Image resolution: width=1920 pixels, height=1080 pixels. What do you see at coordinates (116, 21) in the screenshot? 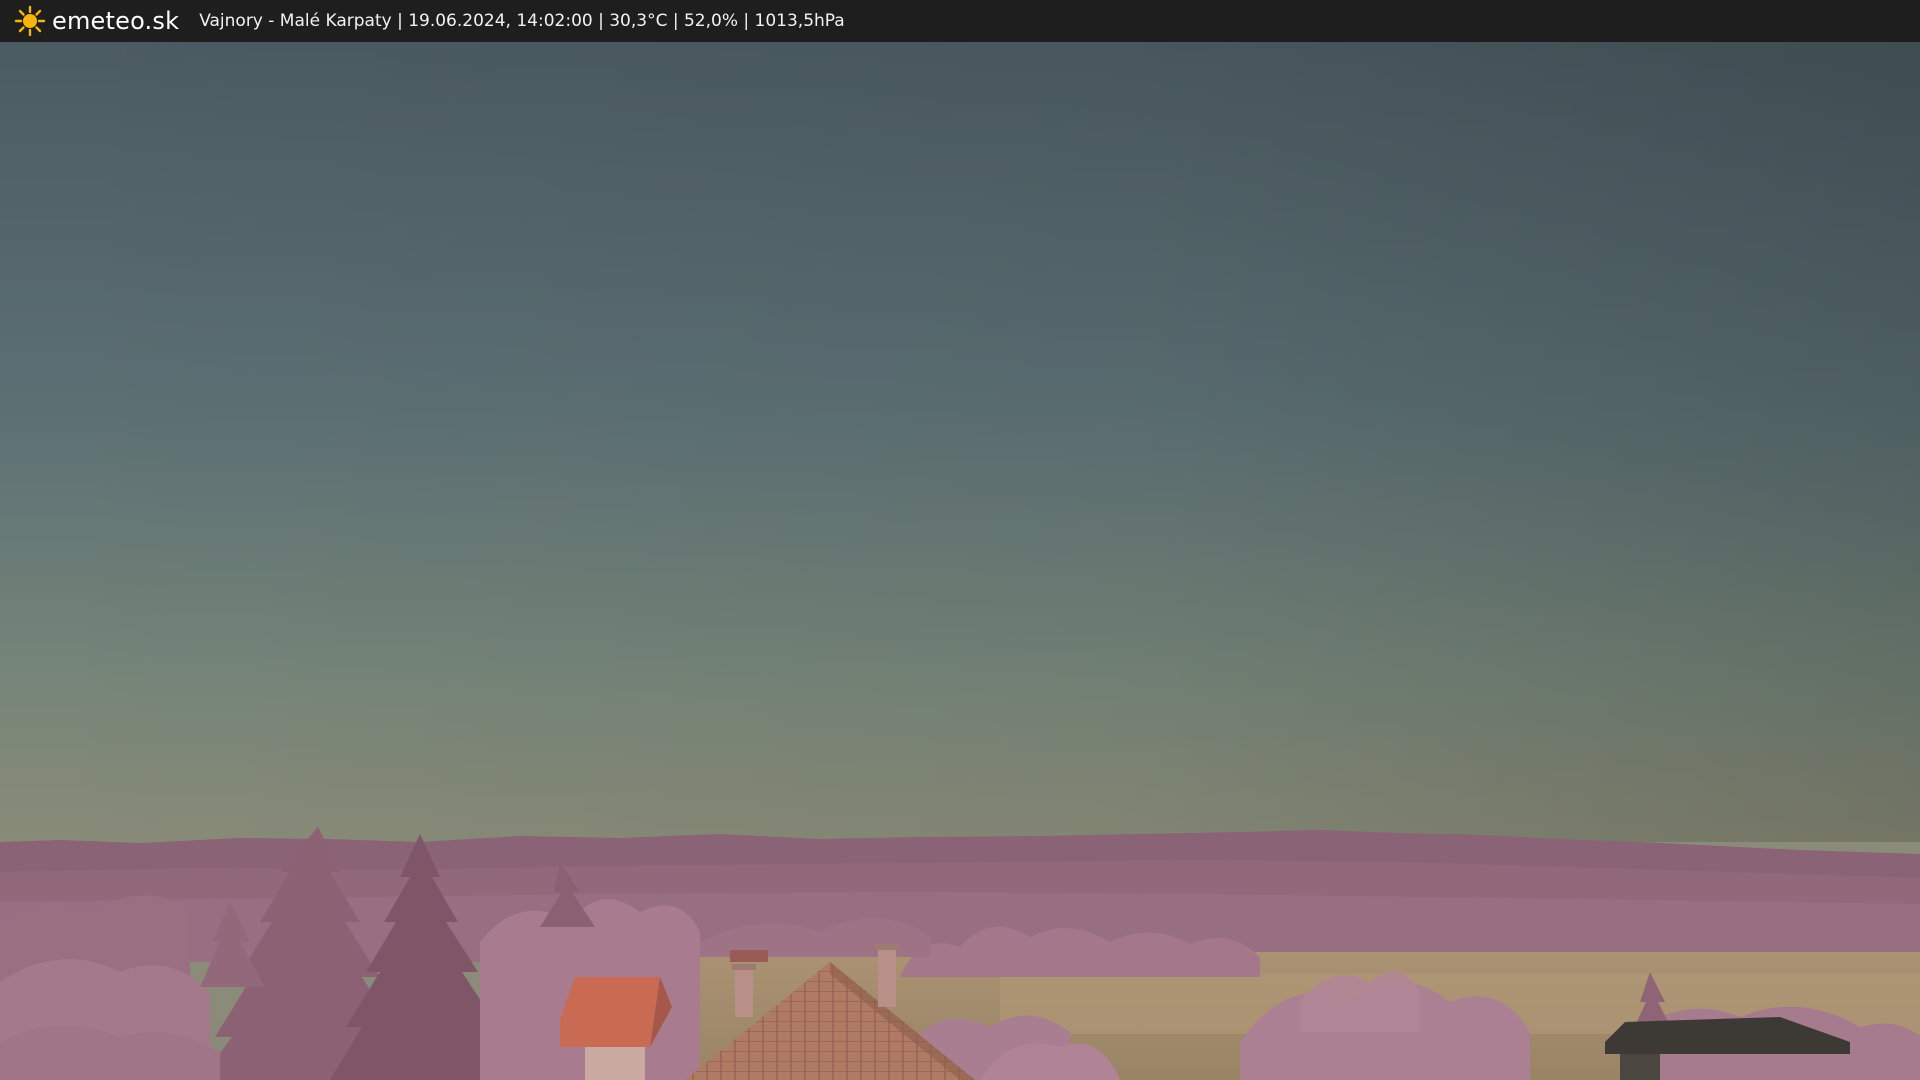
I see `brand-name: emeteo.sk` at bounding box center [116, 21].